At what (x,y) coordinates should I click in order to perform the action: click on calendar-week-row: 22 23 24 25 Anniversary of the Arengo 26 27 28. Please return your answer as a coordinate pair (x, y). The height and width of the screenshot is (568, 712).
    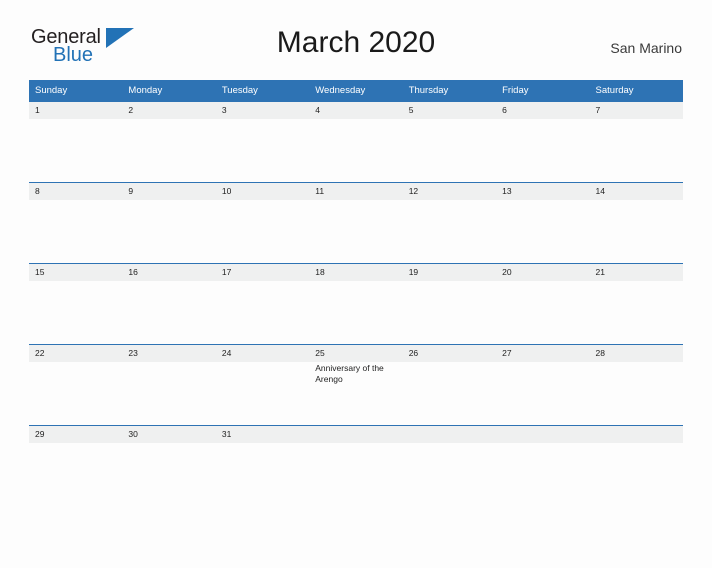
    Looking at the image, I should click on (356, 385).